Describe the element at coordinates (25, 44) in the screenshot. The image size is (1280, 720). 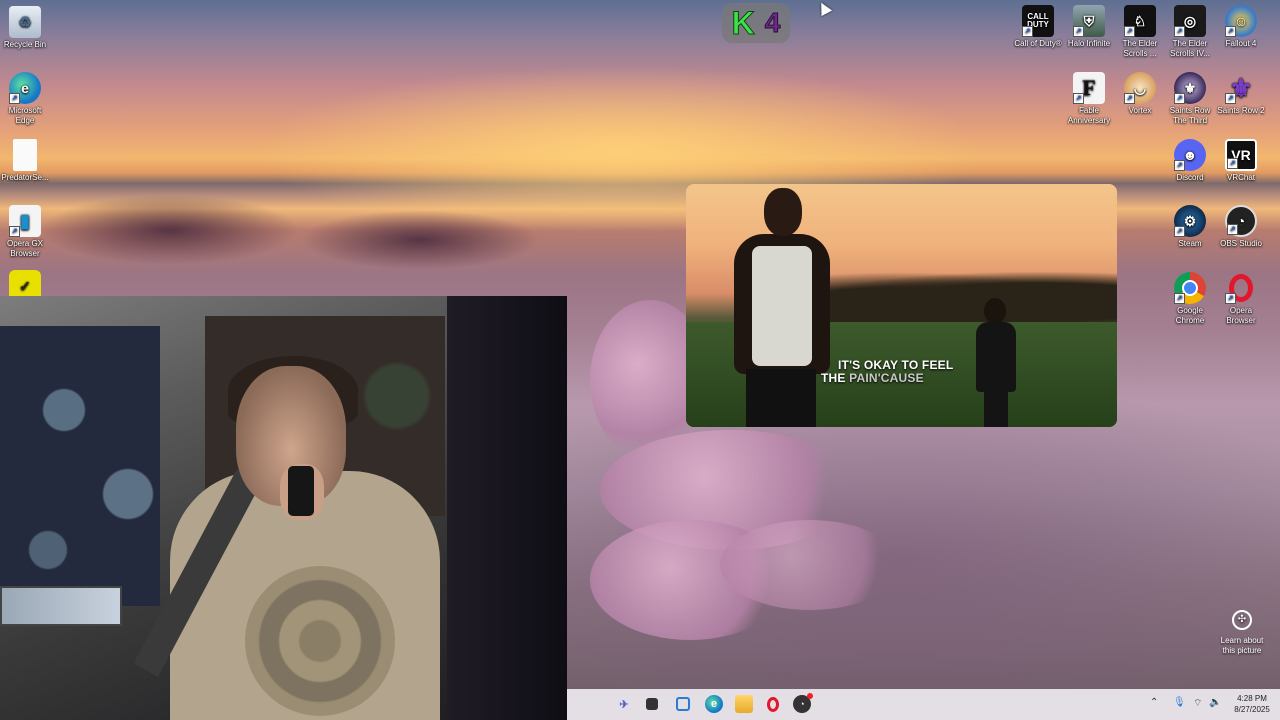
I see `desktop-icon-label: Recycle Bin` at that location.